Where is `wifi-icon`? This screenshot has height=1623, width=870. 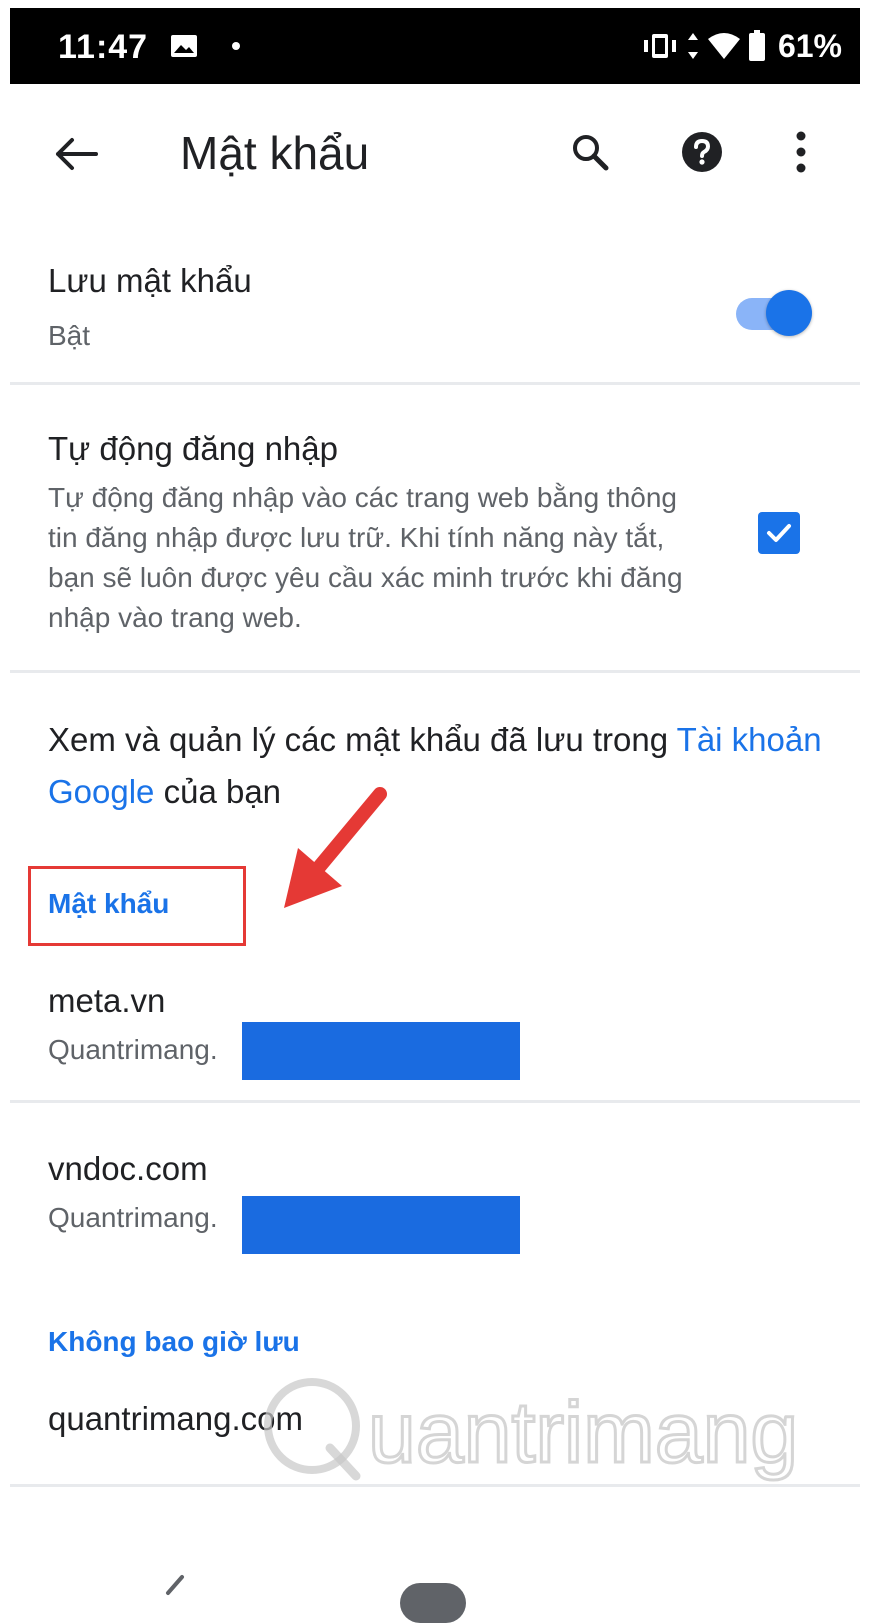
wifi-icon is located at coordinates (723, 46).